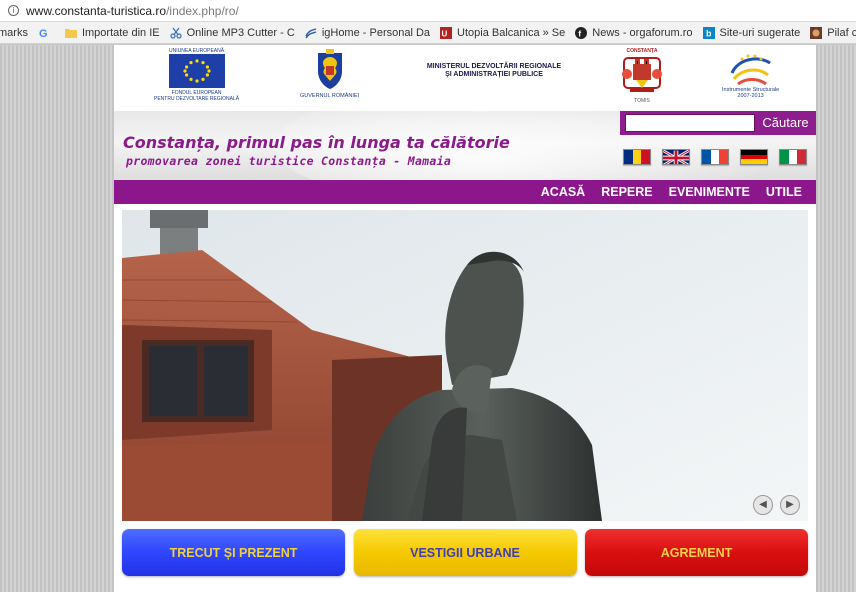 The height and width of the screenshot is (592, 856). What do you see at coordinates (696, 552) in the screenshot?
I see `category-agrement-button: AGREMENT` at bounding box center [696, 552].